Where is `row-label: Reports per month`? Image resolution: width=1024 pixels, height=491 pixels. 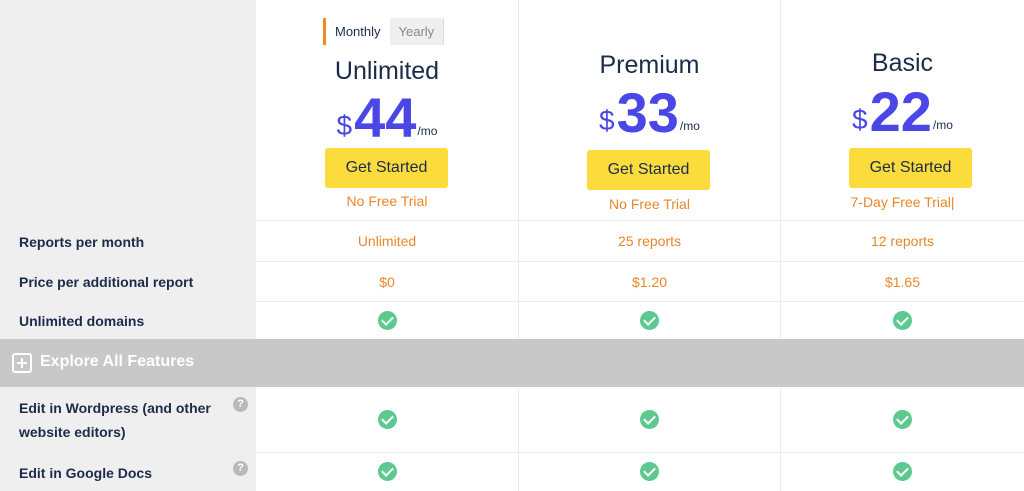
row-label: Reports per month is located at coordinates (82, 242).